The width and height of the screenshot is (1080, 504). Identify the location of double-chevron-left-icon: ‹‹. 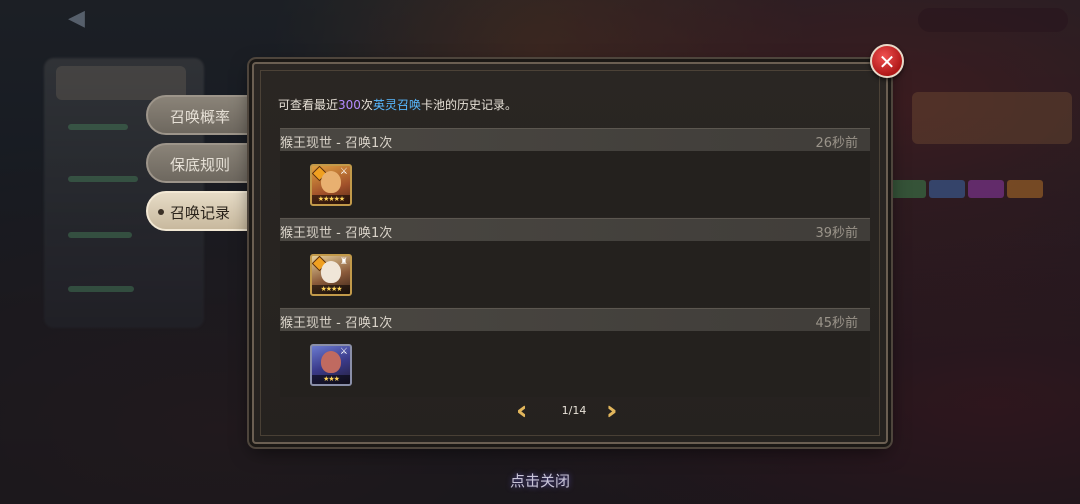
(524, 411).